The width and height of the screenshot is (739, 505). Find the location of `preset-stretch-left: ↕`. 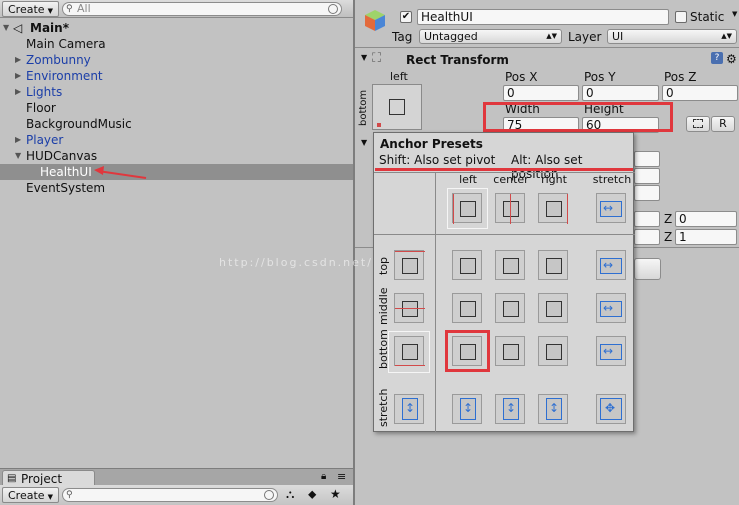

preset-stretch-left: ↕ is located at coordinates (467, 409).